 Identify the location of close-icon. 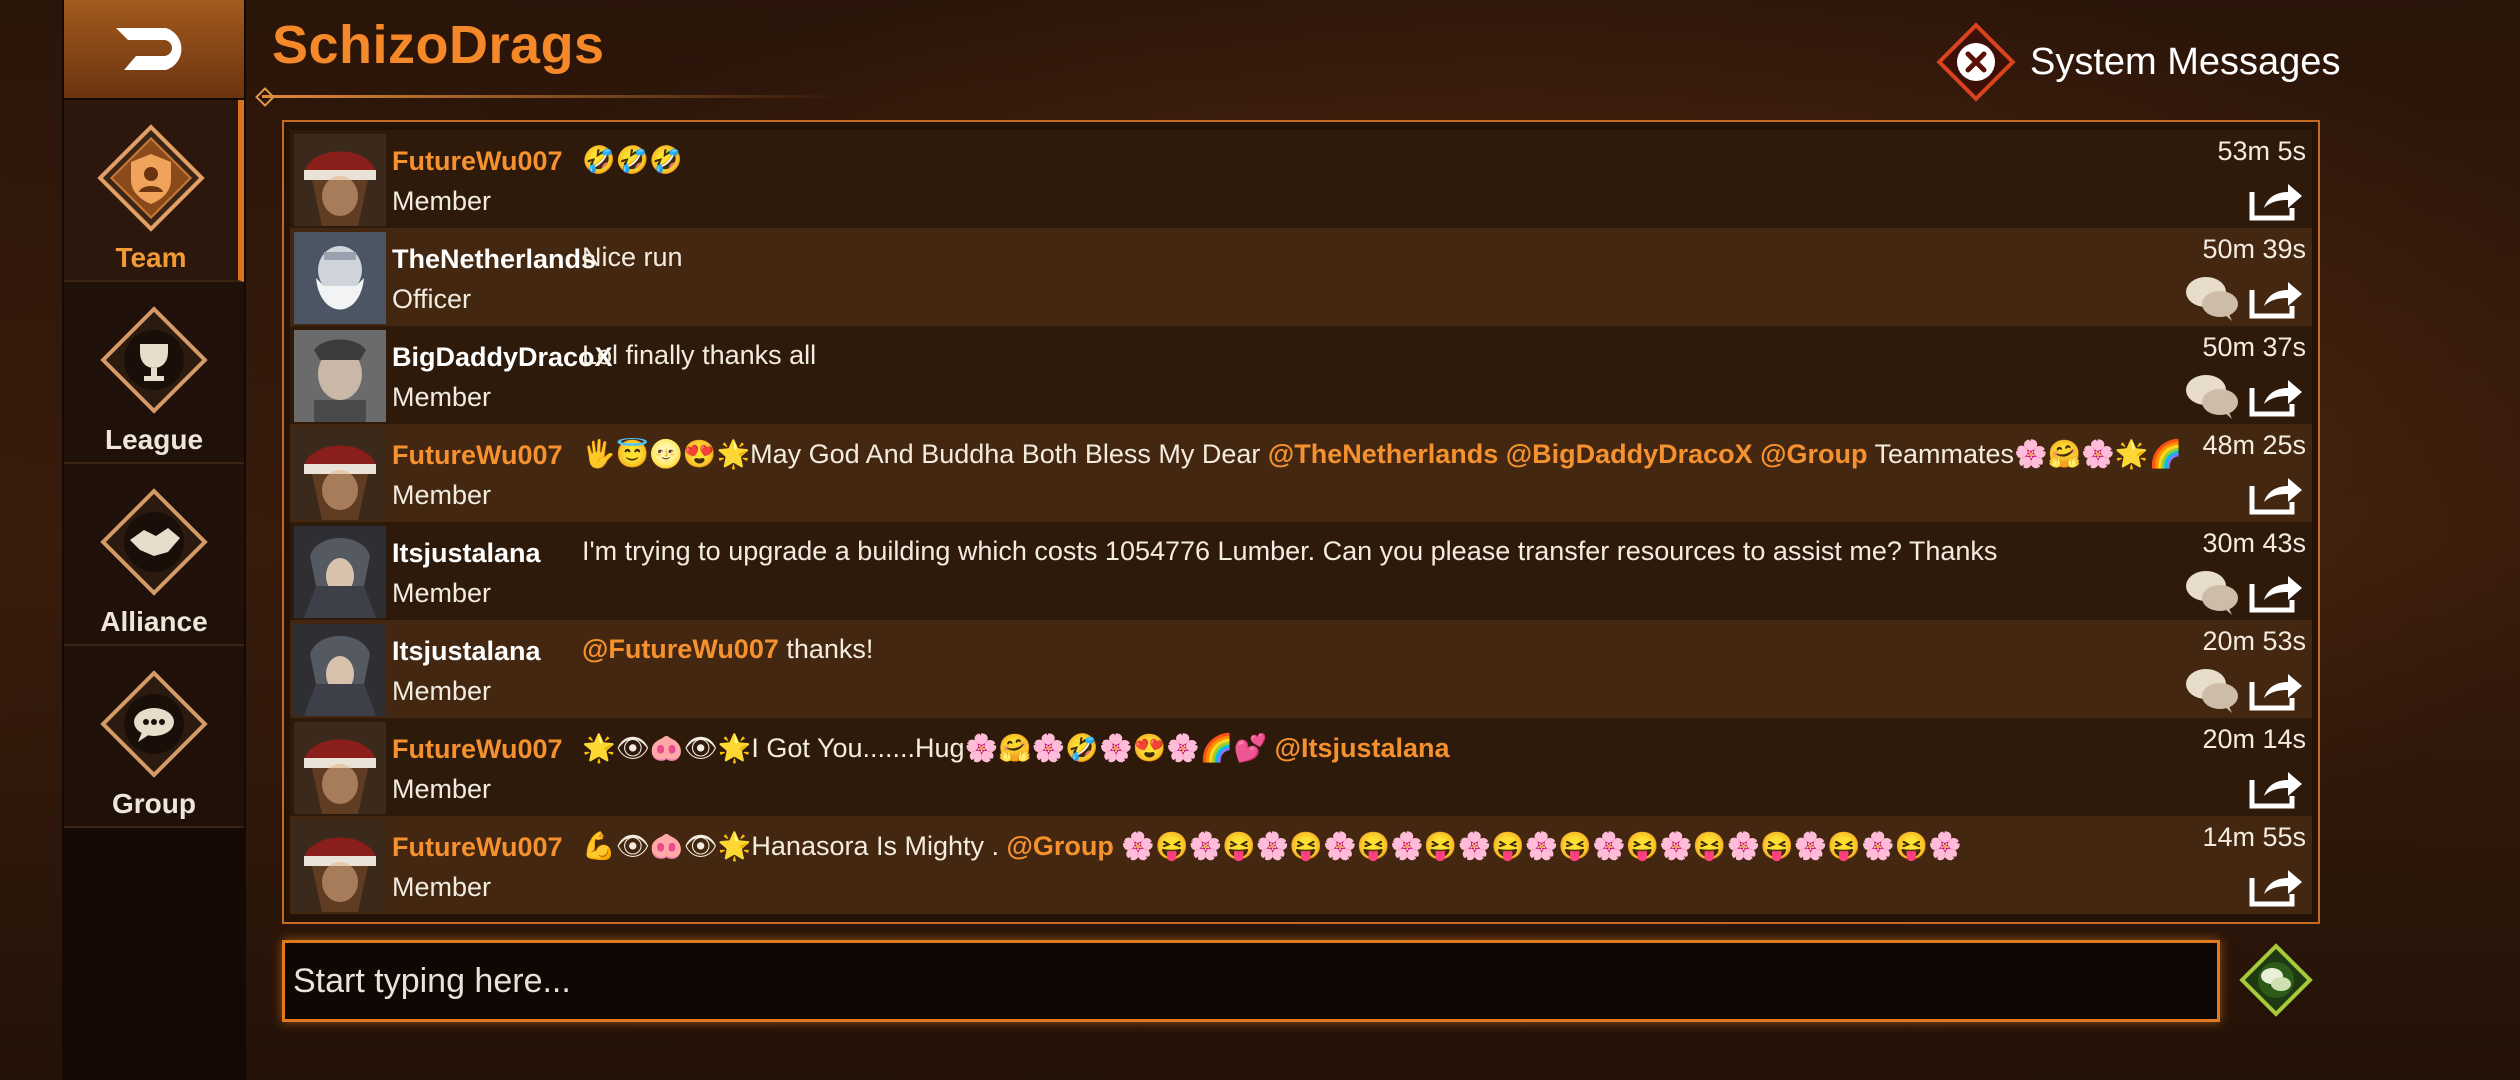
(1976, 62).